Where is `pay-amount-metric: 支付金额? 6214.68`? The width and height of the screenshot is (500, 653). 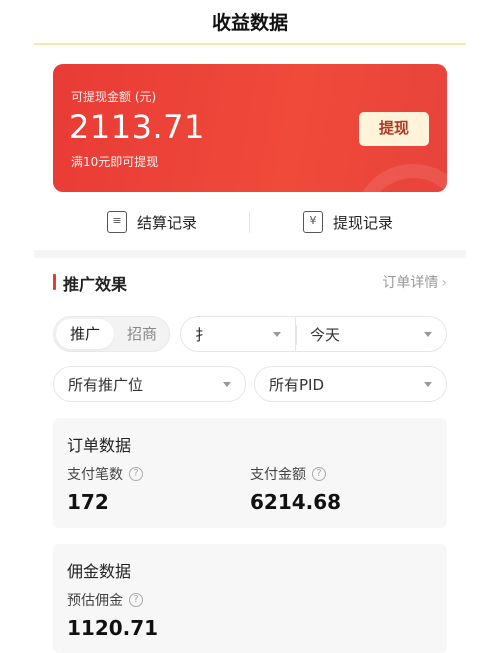 pay-amount-metric: 支付金额? 6214.68 is located at coordinates (295, 489).